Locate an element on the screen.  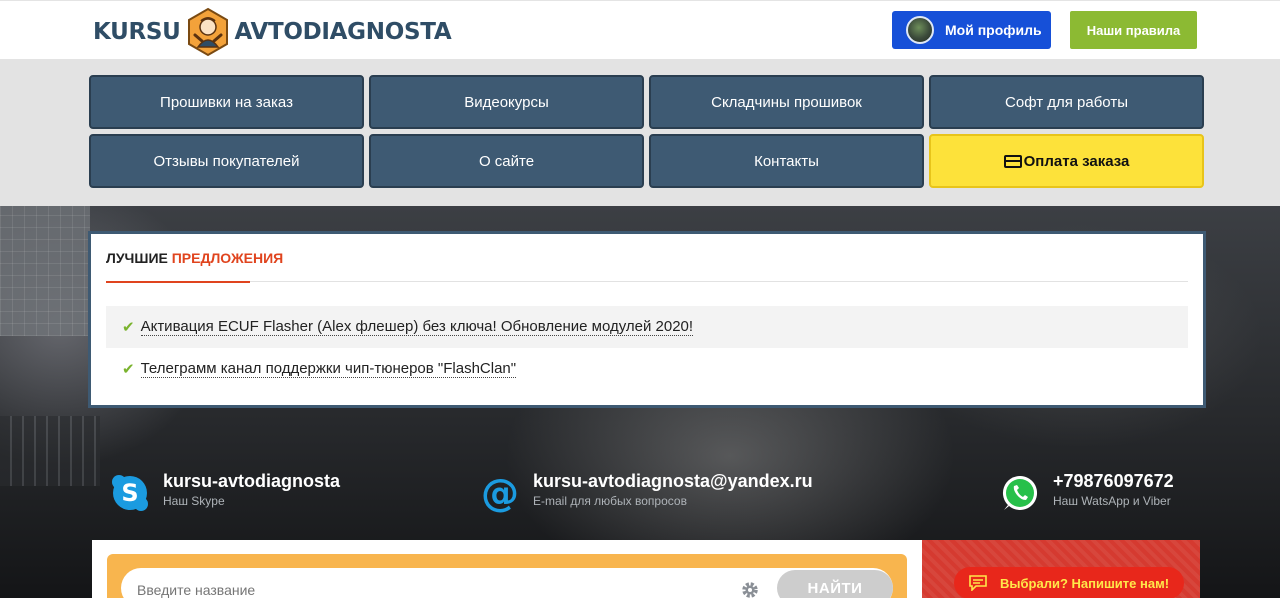
svg-text: S is located at coordinates (129, 493).